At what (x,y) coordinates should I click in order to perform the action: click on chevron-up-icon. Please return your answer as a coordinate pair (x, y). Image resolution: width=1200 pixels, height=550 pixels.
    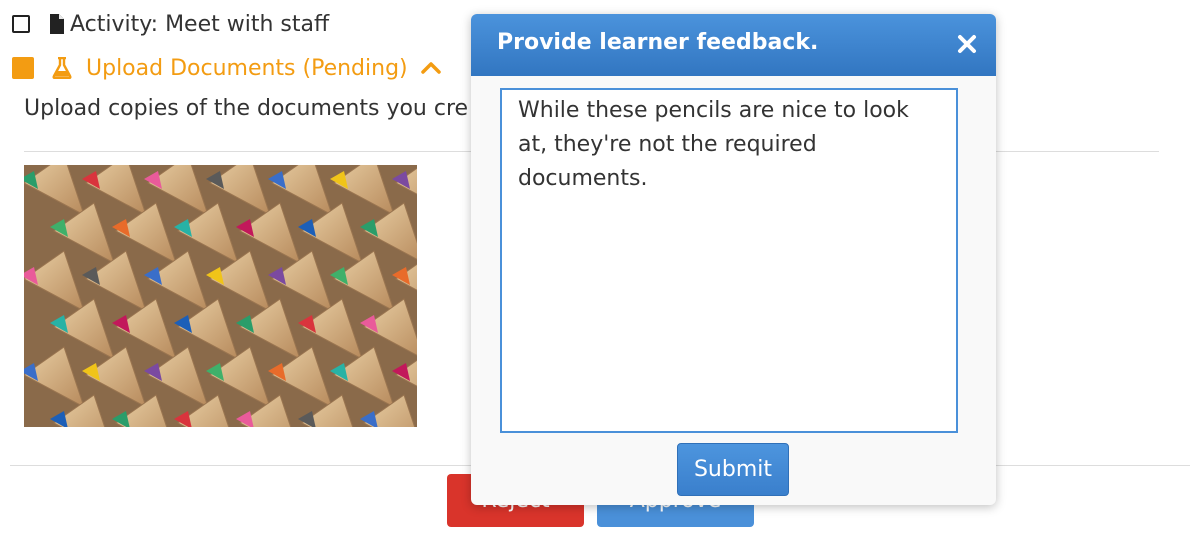
    Looking at the image, I should click on (431, 68).